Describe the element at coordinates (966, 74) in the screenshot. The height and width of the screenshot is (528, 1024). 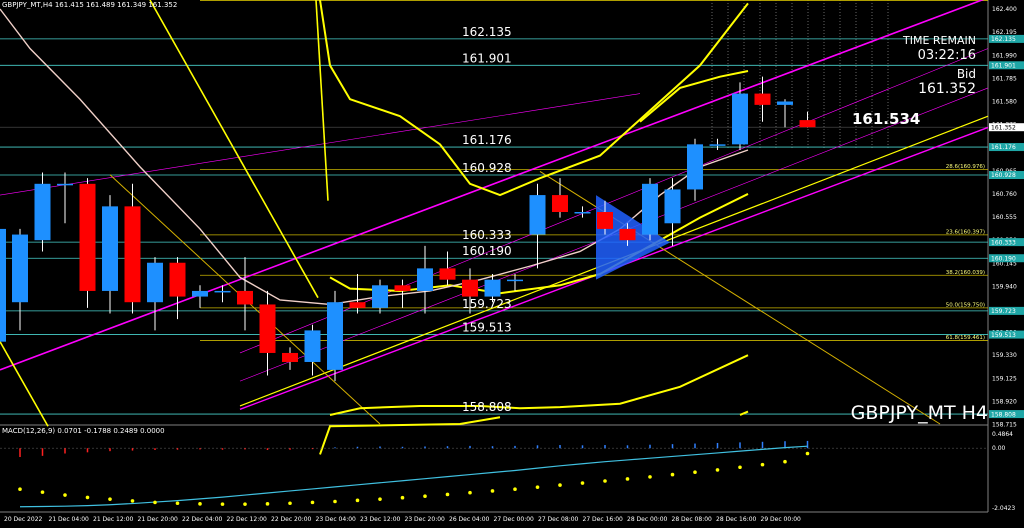
I see `bid-label: Bid` at that location.